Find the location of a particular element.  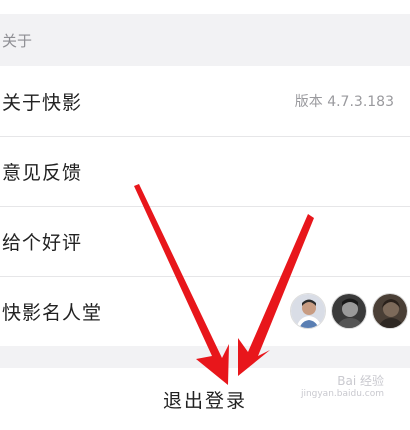

section-header-about: 关于 is located at coordinates (205, 40).